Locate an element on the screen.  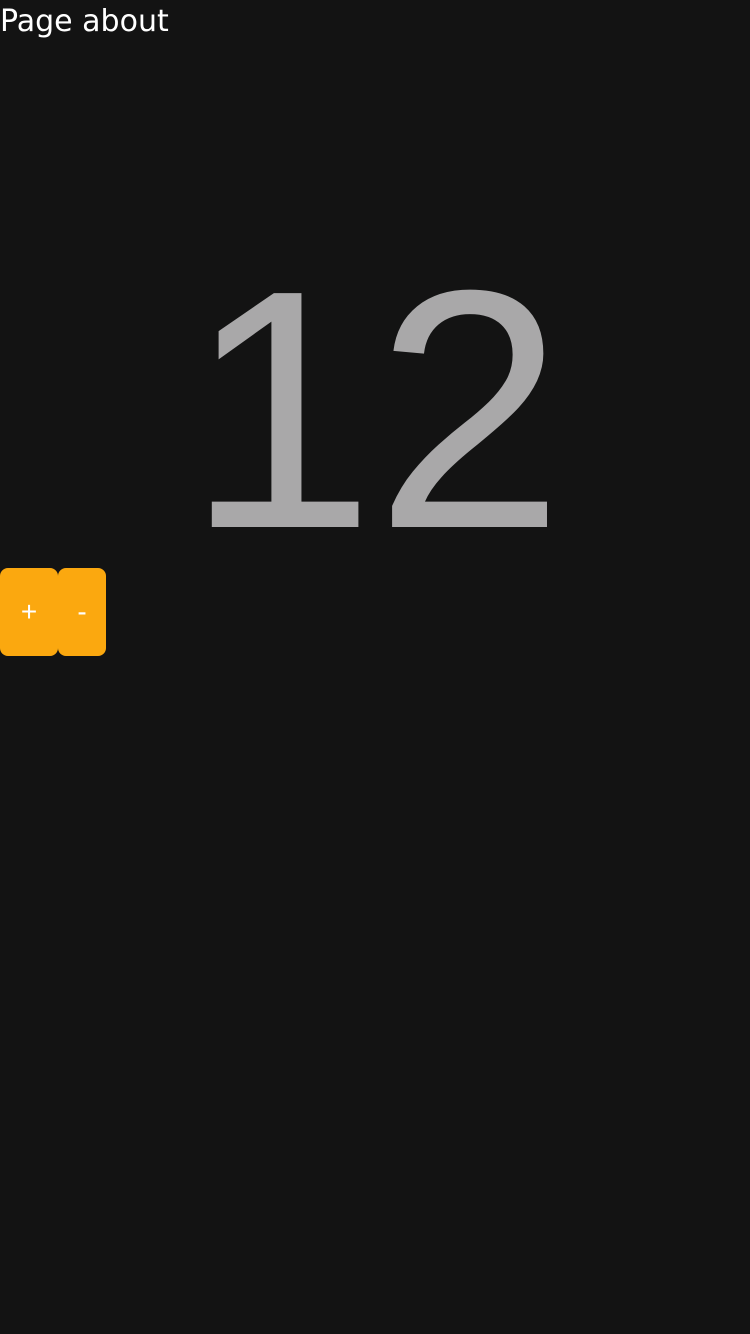
counter-value: 12 is located at coordinates (375, 410).